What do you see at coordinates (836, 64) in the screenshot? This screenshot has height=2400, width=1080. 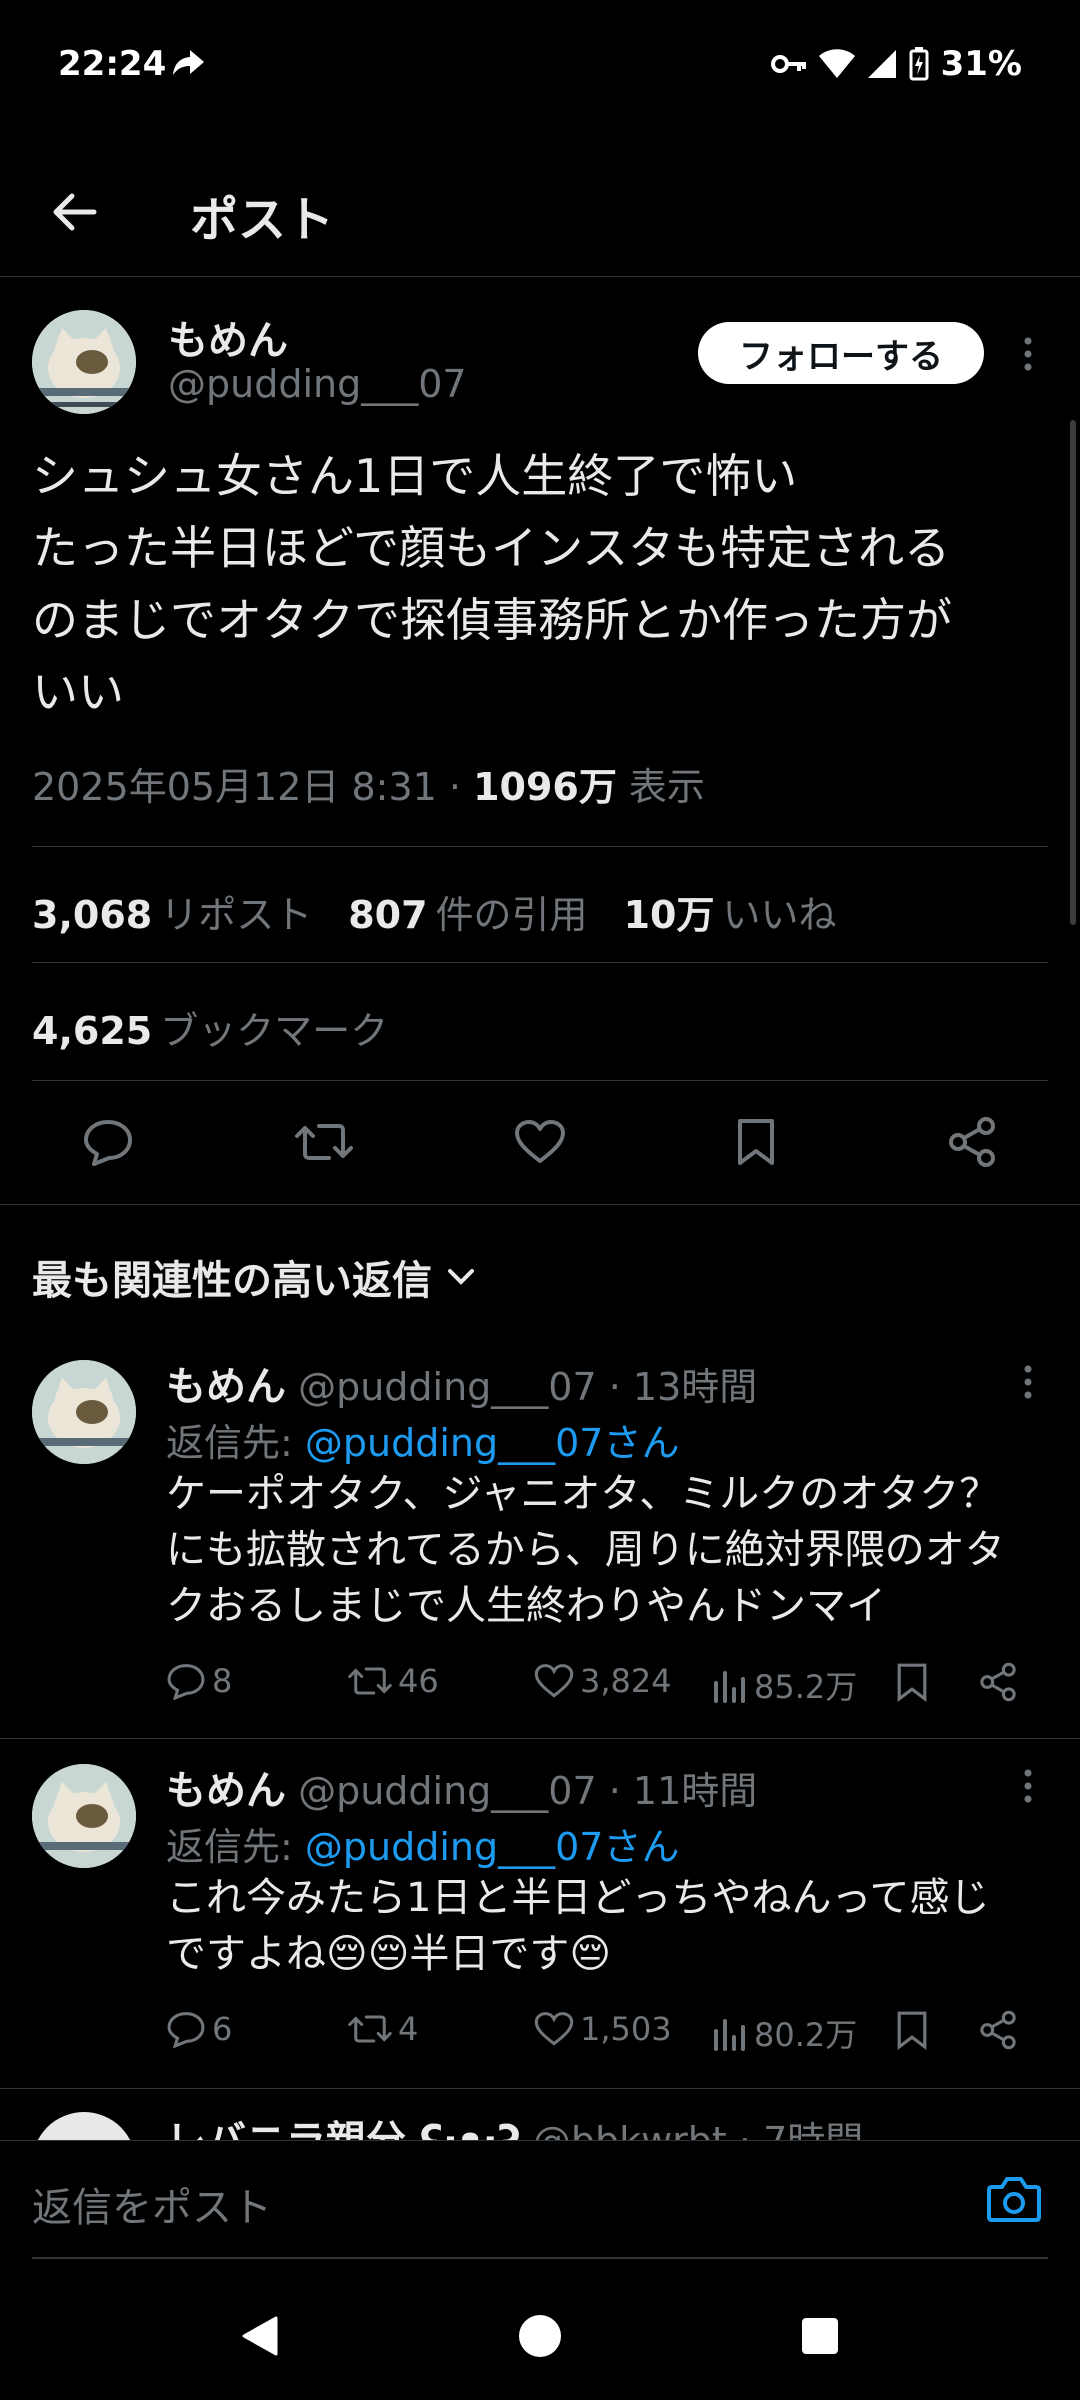 I see `wifi-icon` at bounding box center [836, 64].